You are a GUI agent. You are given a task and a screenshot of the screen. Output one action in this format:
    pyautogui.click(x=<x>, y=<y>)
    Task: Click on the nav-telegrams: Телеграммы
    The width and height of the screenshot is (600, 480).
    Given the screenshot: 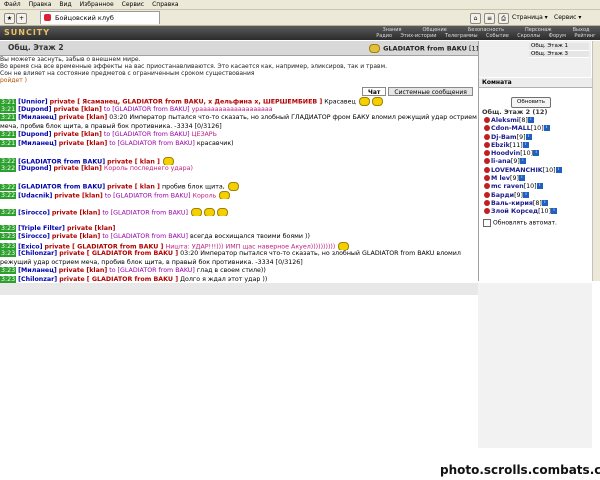 What is the action you would take?
    pyautogui.click(x=461, y=36)
    